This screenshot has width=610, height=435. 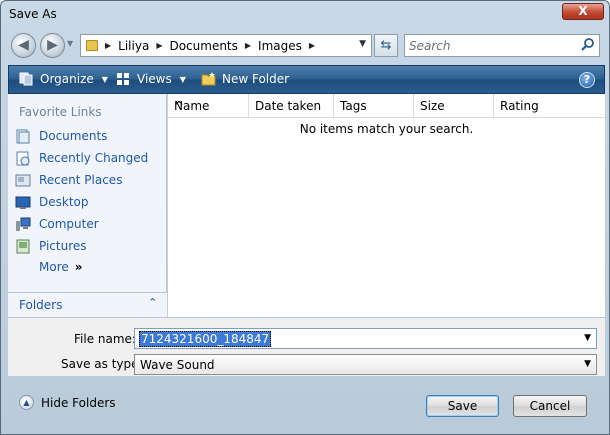 What do you see at coordinates (133, 46) in the screenshot?
I see `breadcrumb-liliya: Liliya` at bounding box center [133, 46].